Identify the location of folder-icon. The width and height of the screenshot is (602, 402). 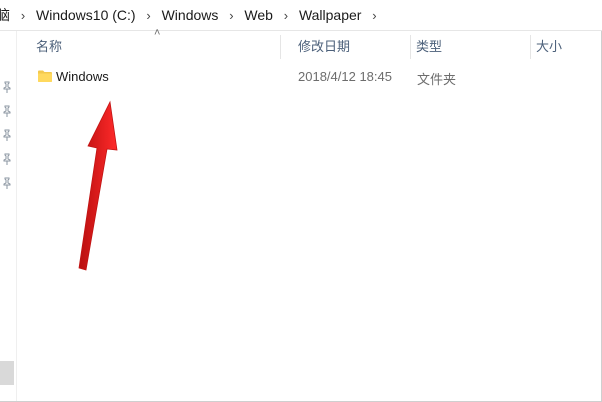
(45, 76).